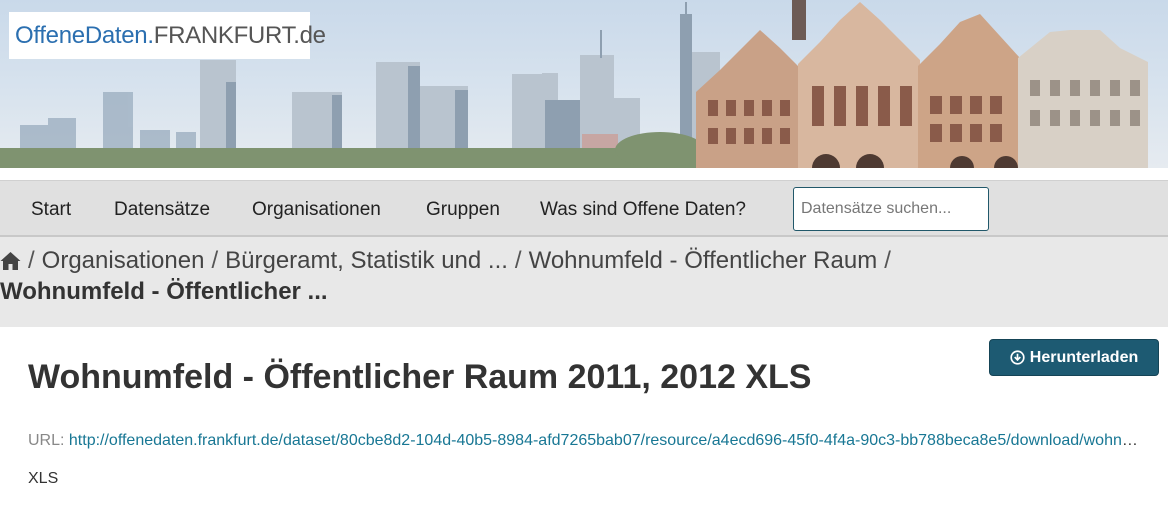  I want to click on logo-part-2: FRANKFURT.de, so click(239, 35).